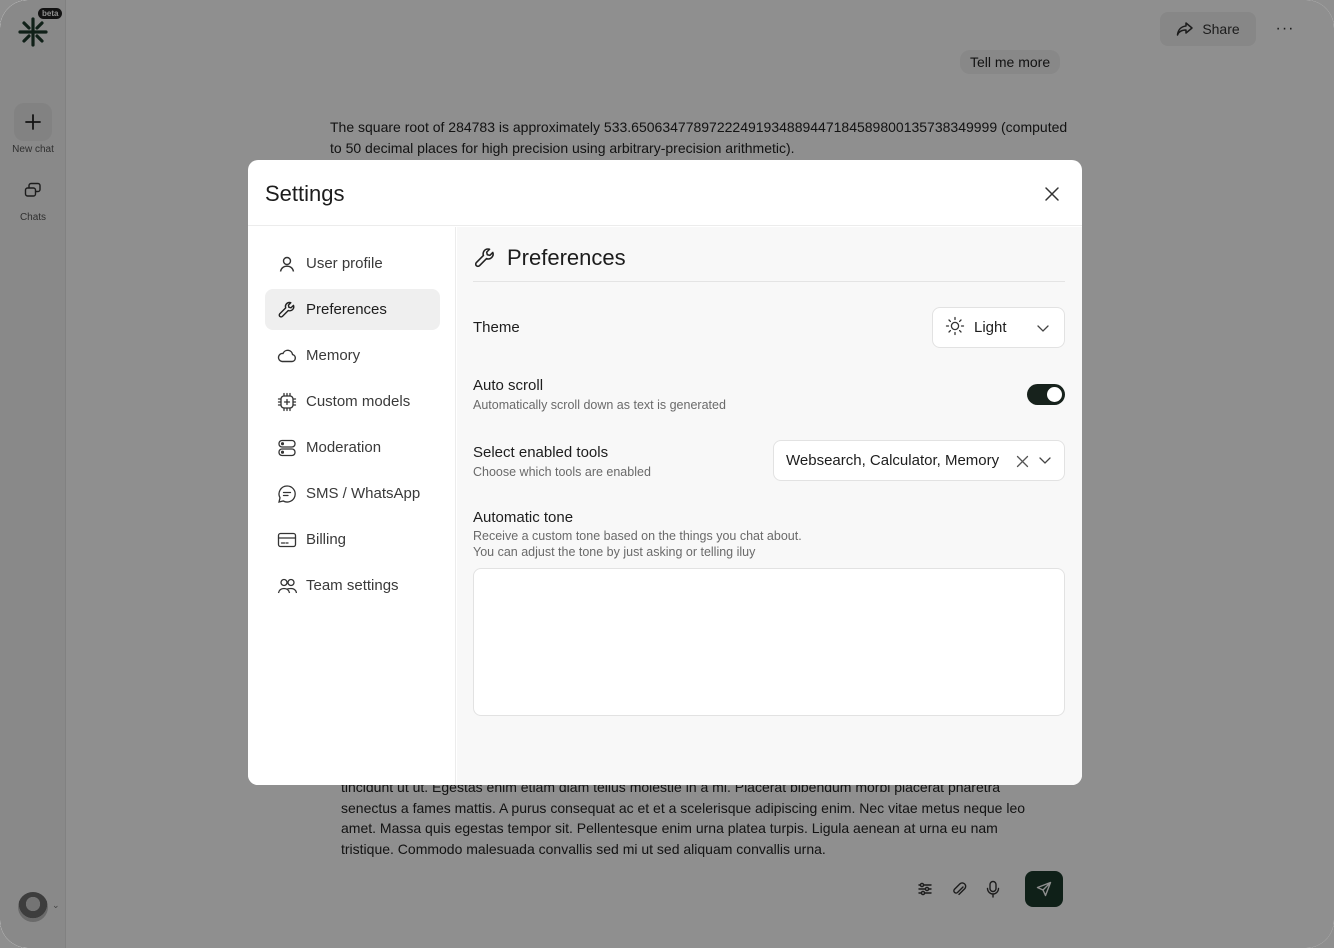 The width and height of the screenshot is (1334, 948). I want to click on nav-item-preferences: Preferences, so click(352, 309).